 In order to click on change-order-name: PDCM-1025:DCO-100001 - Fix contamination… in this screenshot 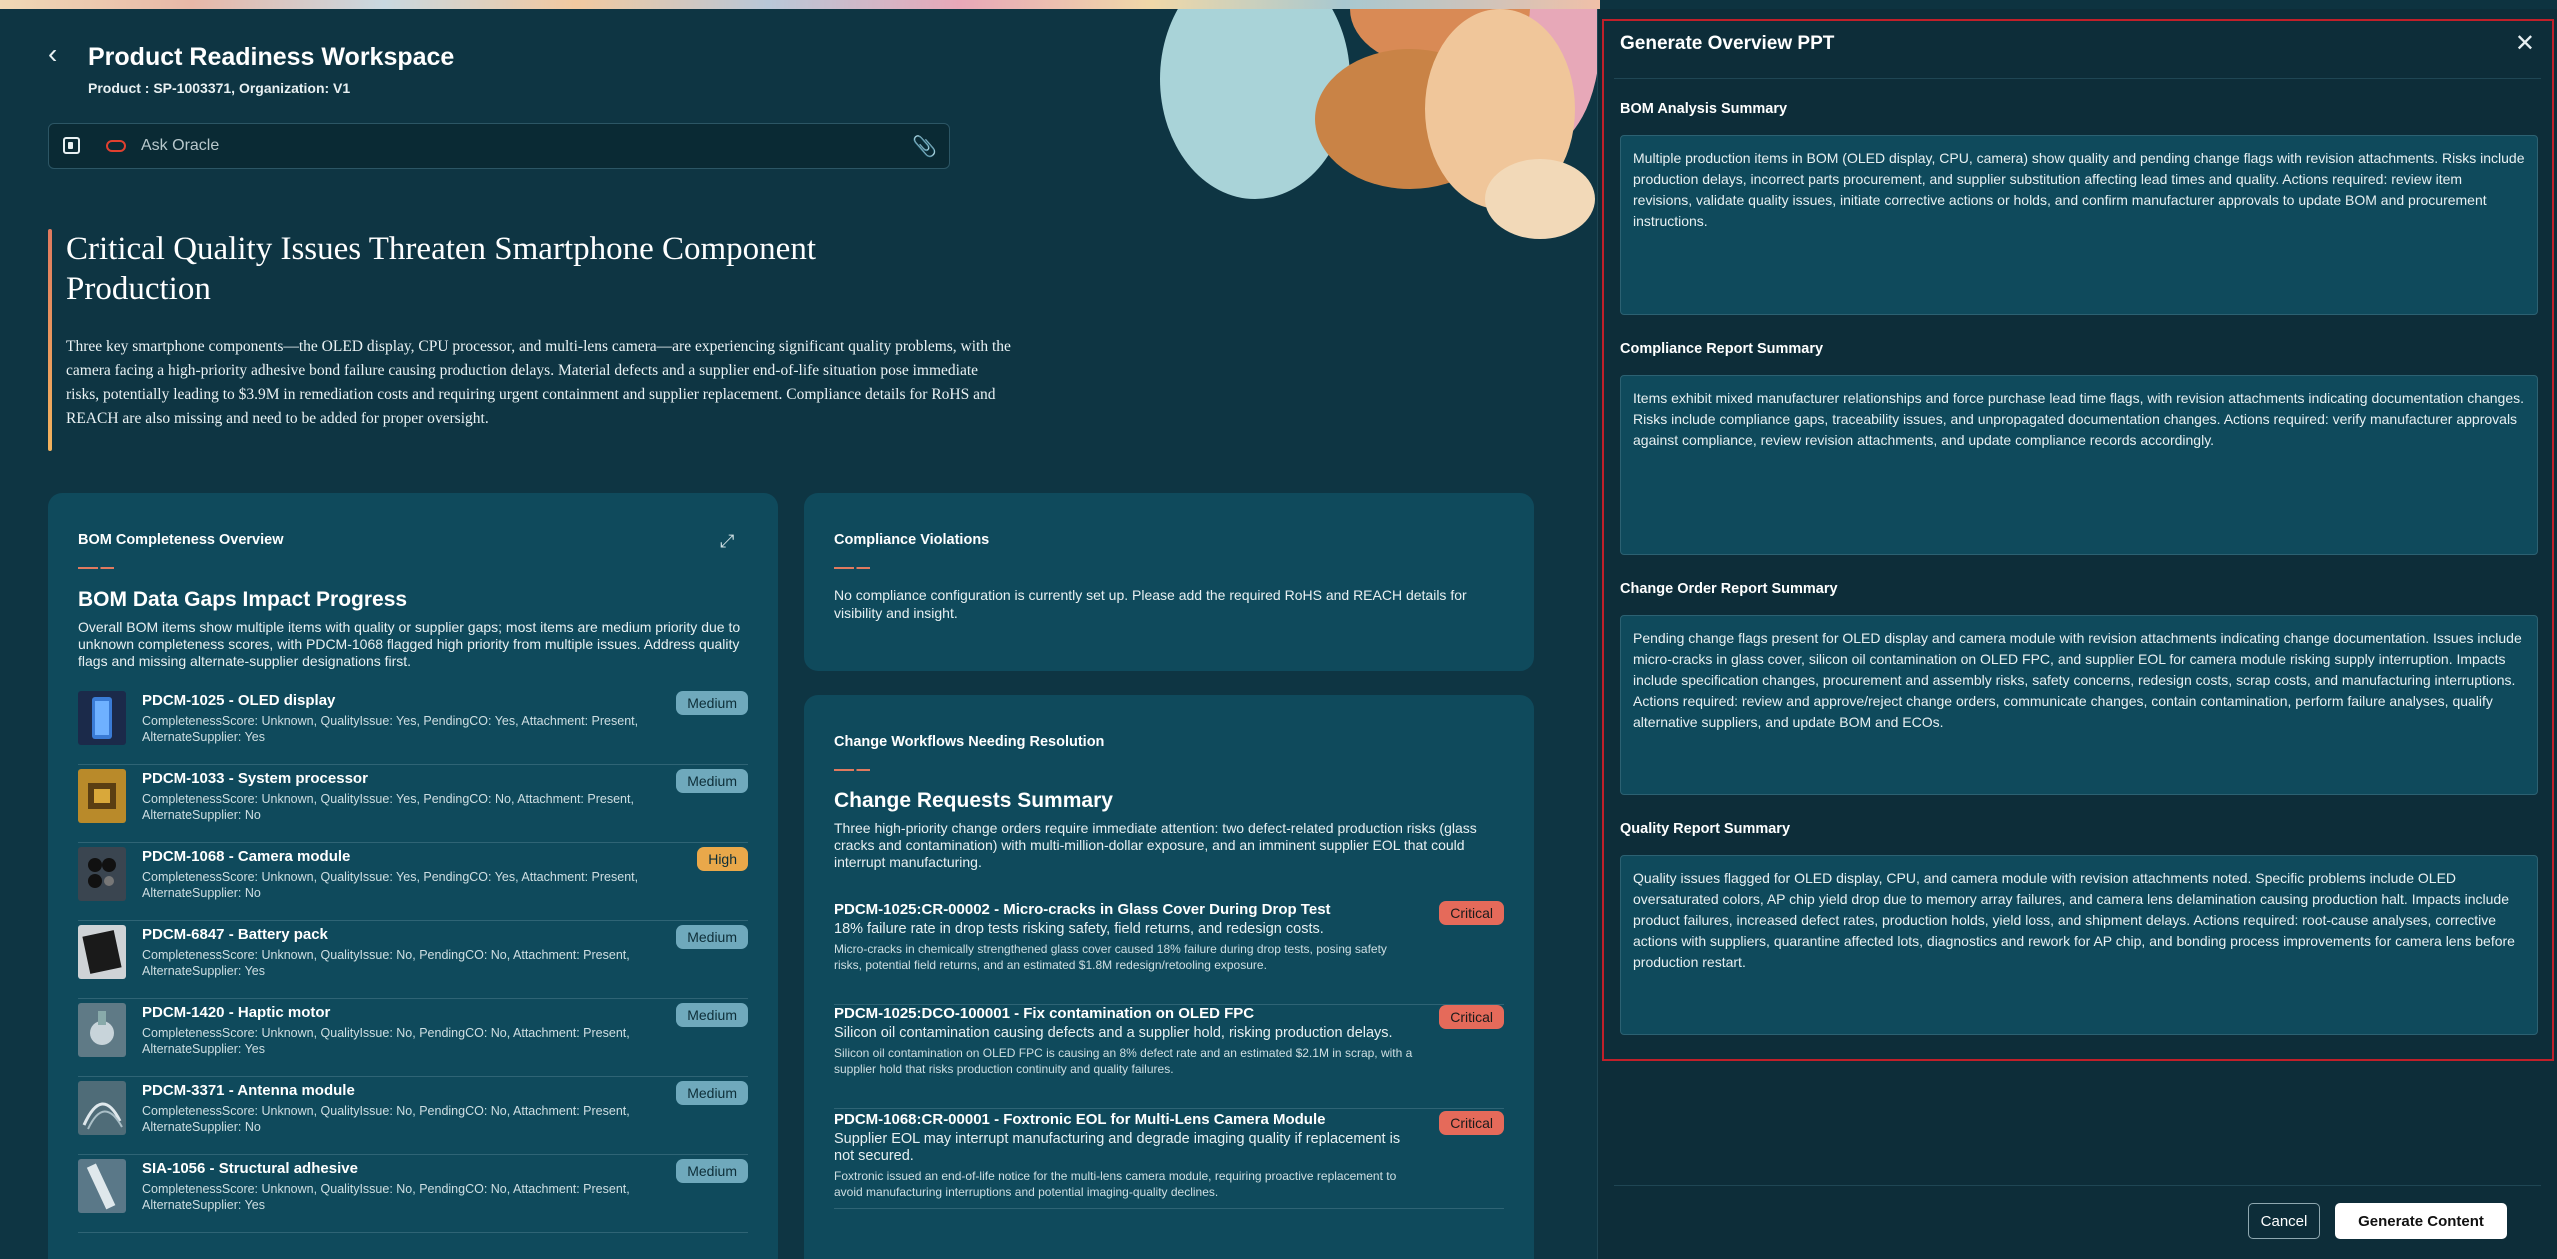, I will do `click(1044, 1013)`.